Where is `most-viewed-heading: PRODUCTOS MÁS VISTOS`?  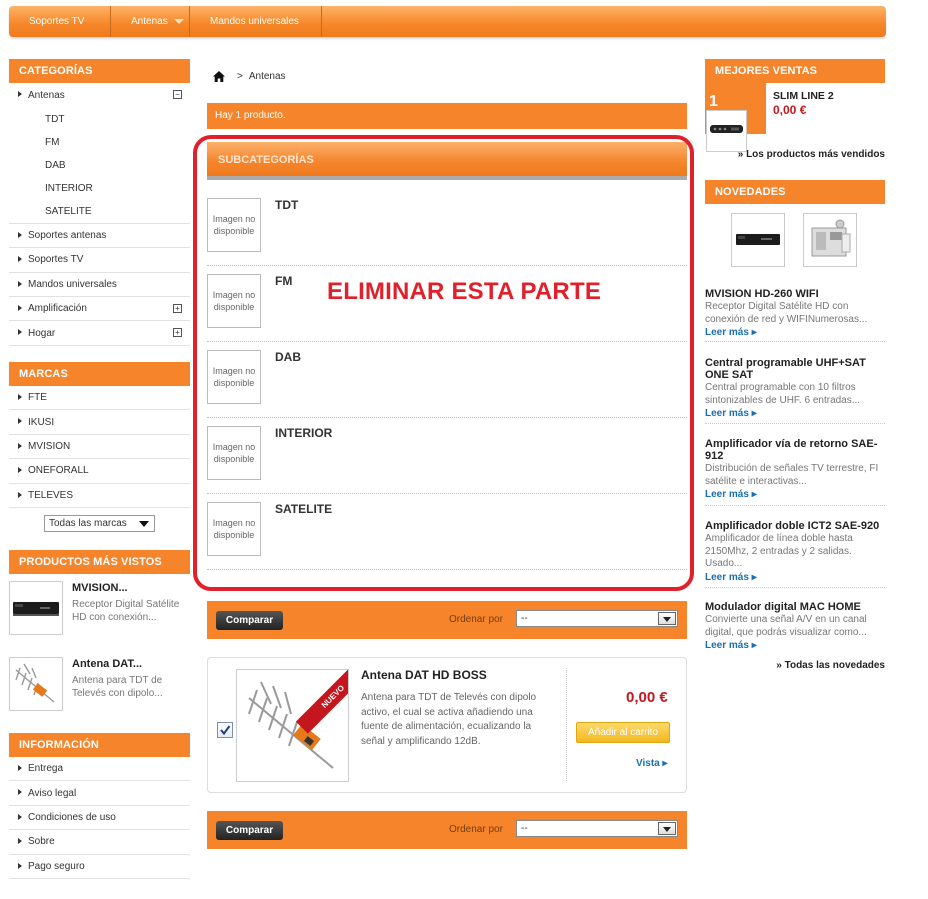 most-viewed-heading: PRODUCTOS MÁS VISTOS is located at coordinates (99, 562).